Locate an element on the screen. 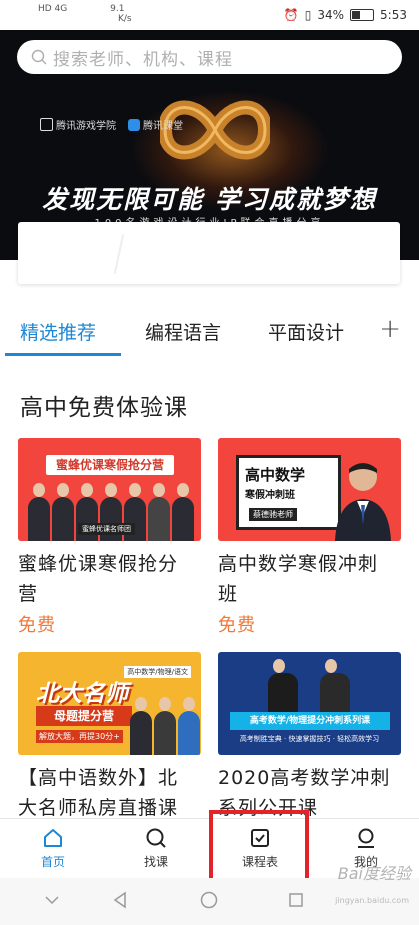  banner-title: 发现无限可能 学习成就梦想 is located at coordinates (209, 199).